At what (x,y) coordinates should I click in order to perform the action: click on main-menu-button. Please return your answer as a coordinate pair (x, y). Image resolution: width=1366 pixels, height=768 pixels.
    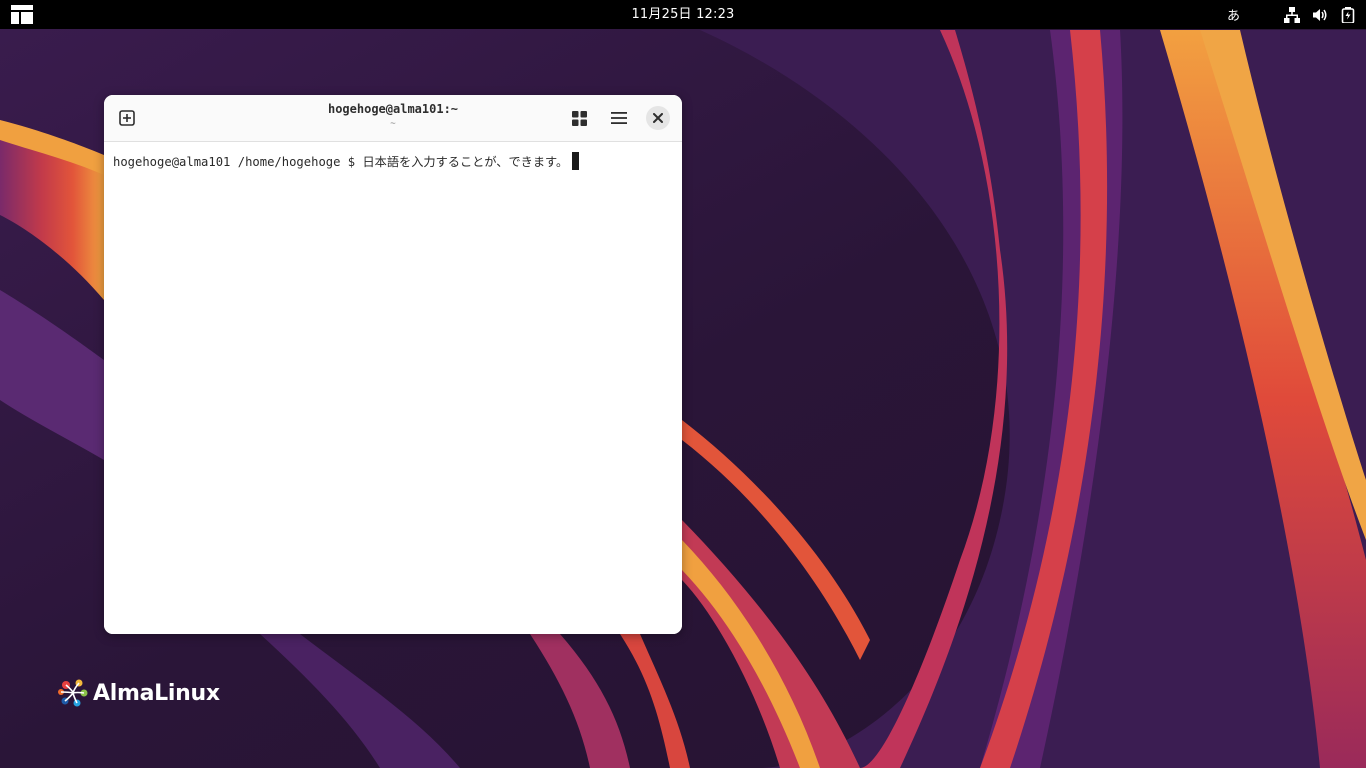
    Looking at the image, I should click on (619, 118).